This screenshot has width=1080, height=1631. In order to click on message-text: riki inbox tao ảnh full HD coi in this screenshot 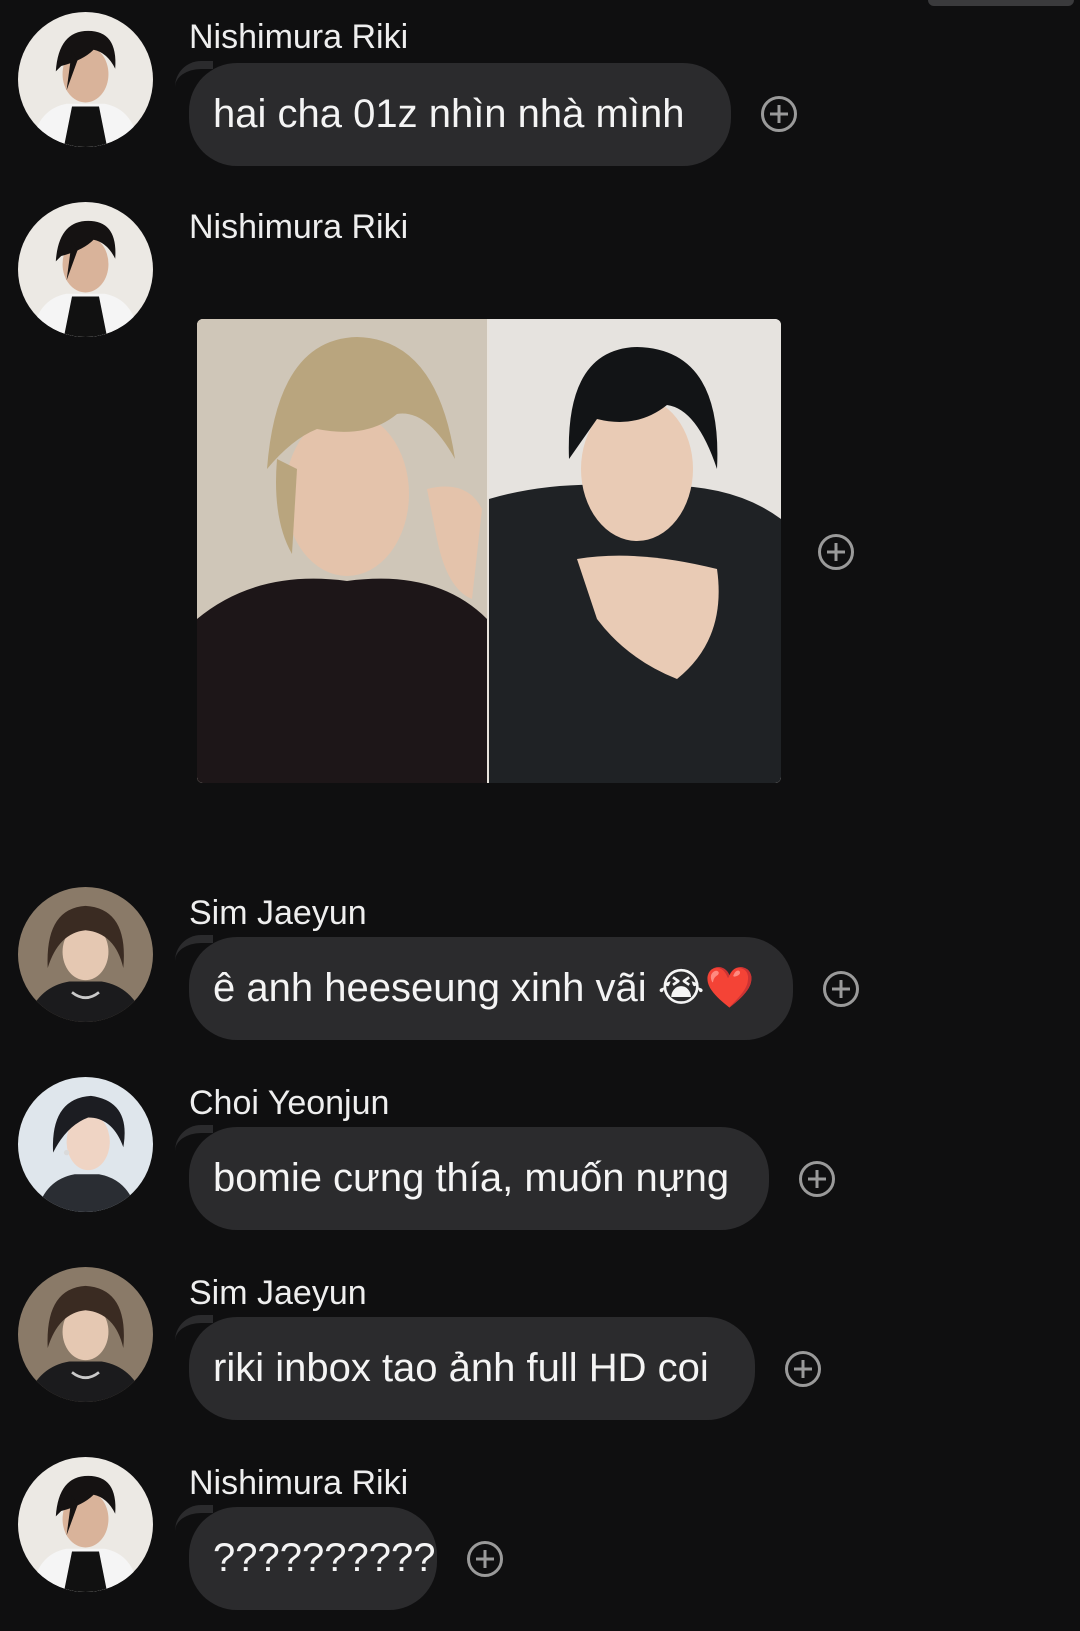, I will do `click(461, 1368)`.